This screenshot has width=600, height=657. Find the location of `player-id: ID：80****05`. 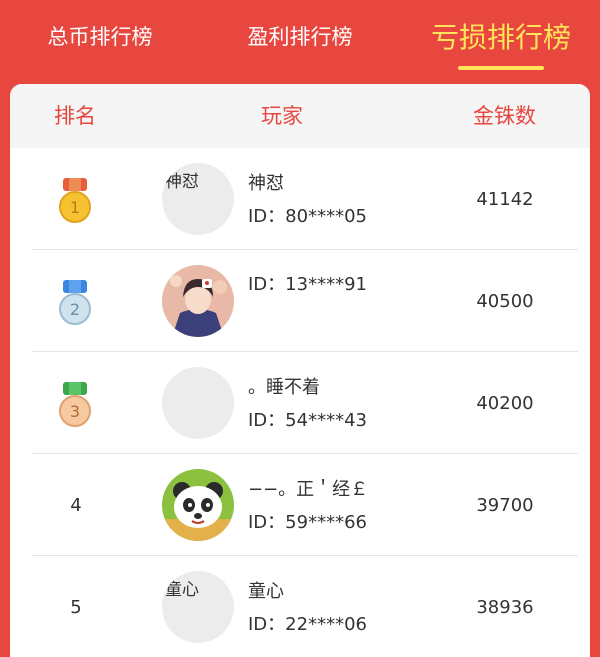

player-id: ID：80****05 is located at coordinates (307, 216).